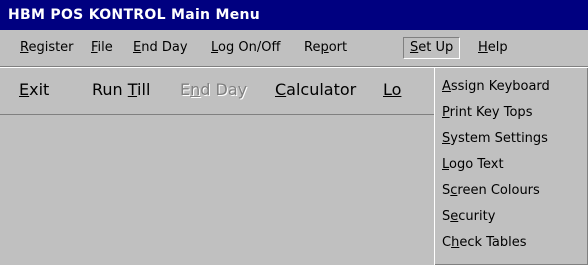 This screenshot has height=265, width=588. Describe the element at coordinates (132, 89) in the screenshot. I see `tool-run-till-key: T` at that location.